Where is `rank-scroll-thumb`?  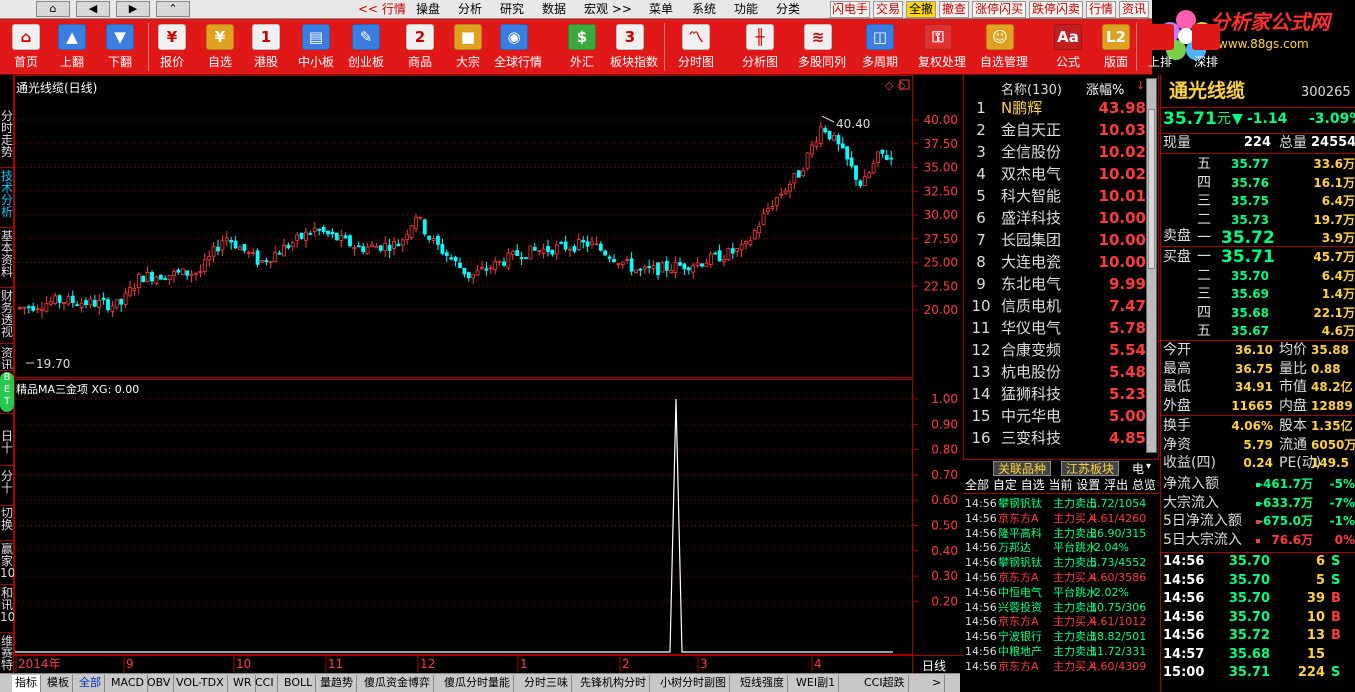
rank-scroll-thumb is located at coordinates (1151, 189).